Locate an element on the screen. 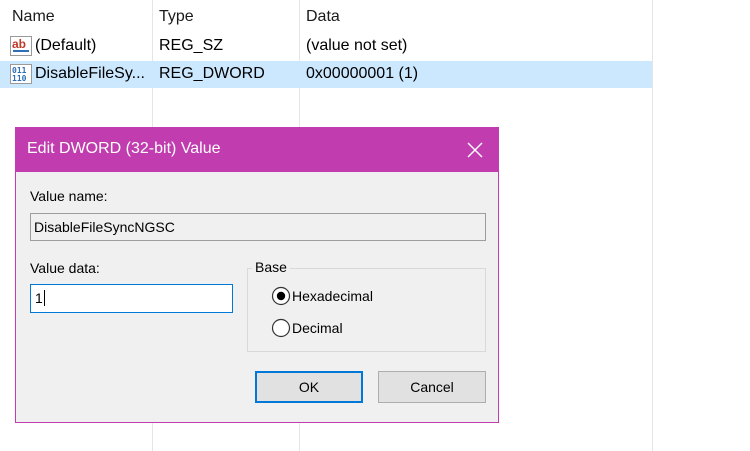 The width and height of the screenshot is (750, 451). svg-text: 110 is located at coordinates (19, 78).